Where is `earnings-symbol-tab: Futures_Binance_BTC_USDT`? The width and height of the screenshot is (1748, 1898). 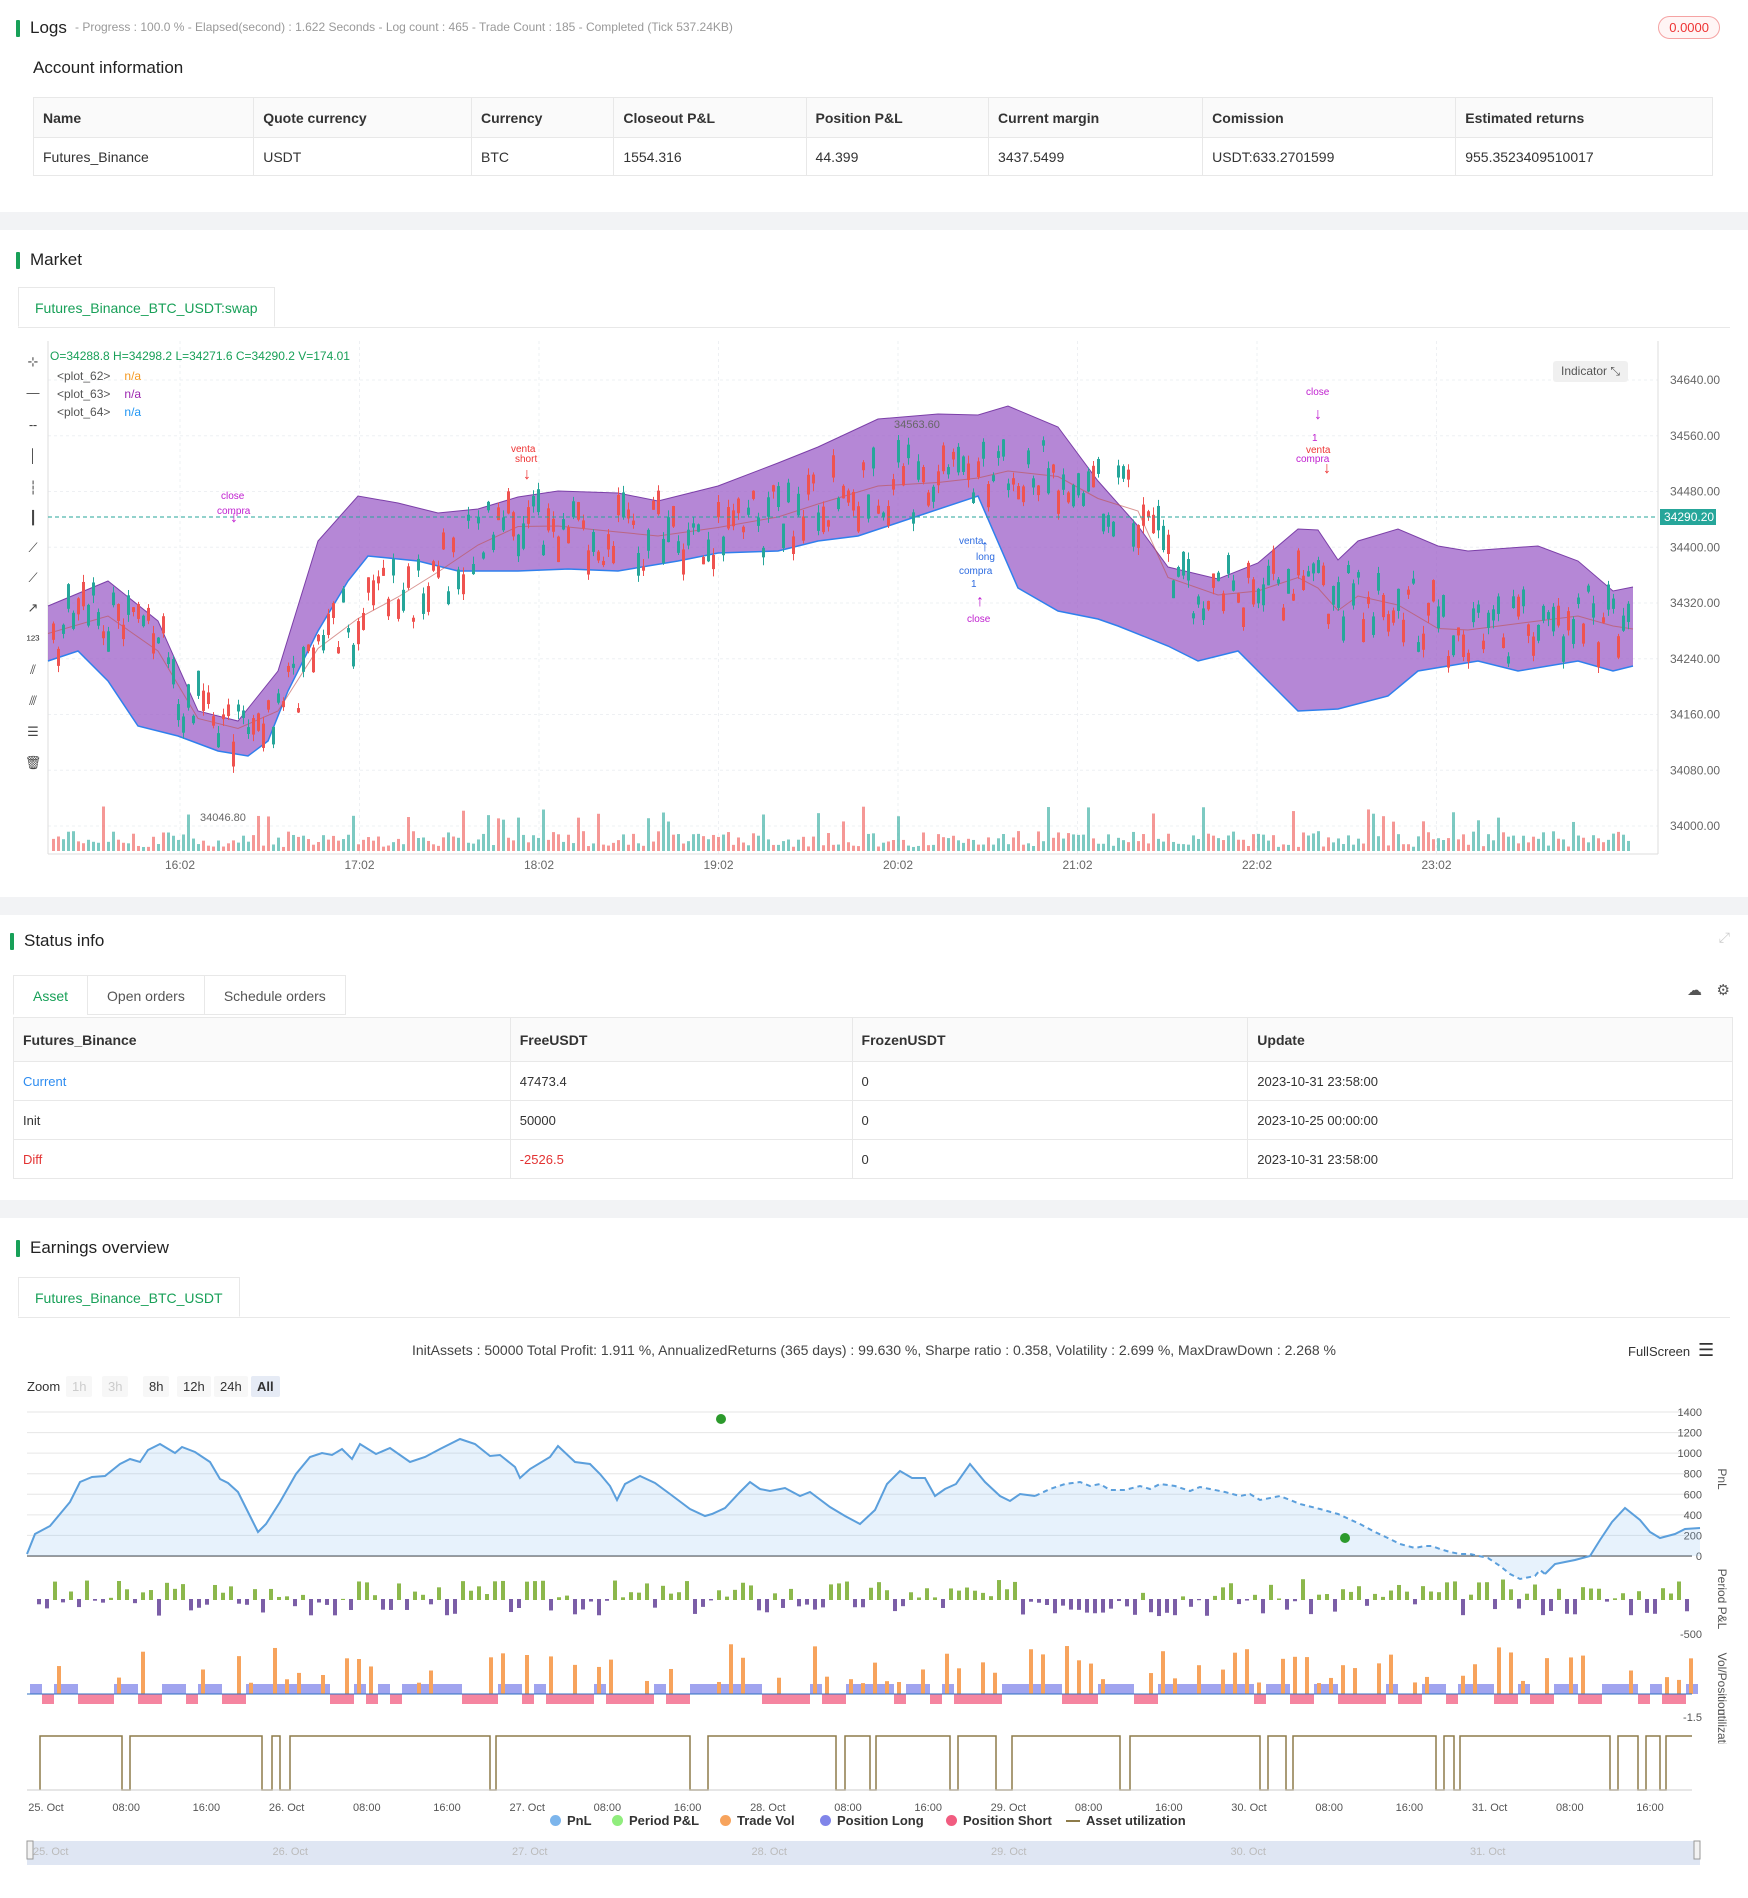
earnings-symbol-tab: Futures_Binance_BTC_USDT is located at coordinates (129, 1297).